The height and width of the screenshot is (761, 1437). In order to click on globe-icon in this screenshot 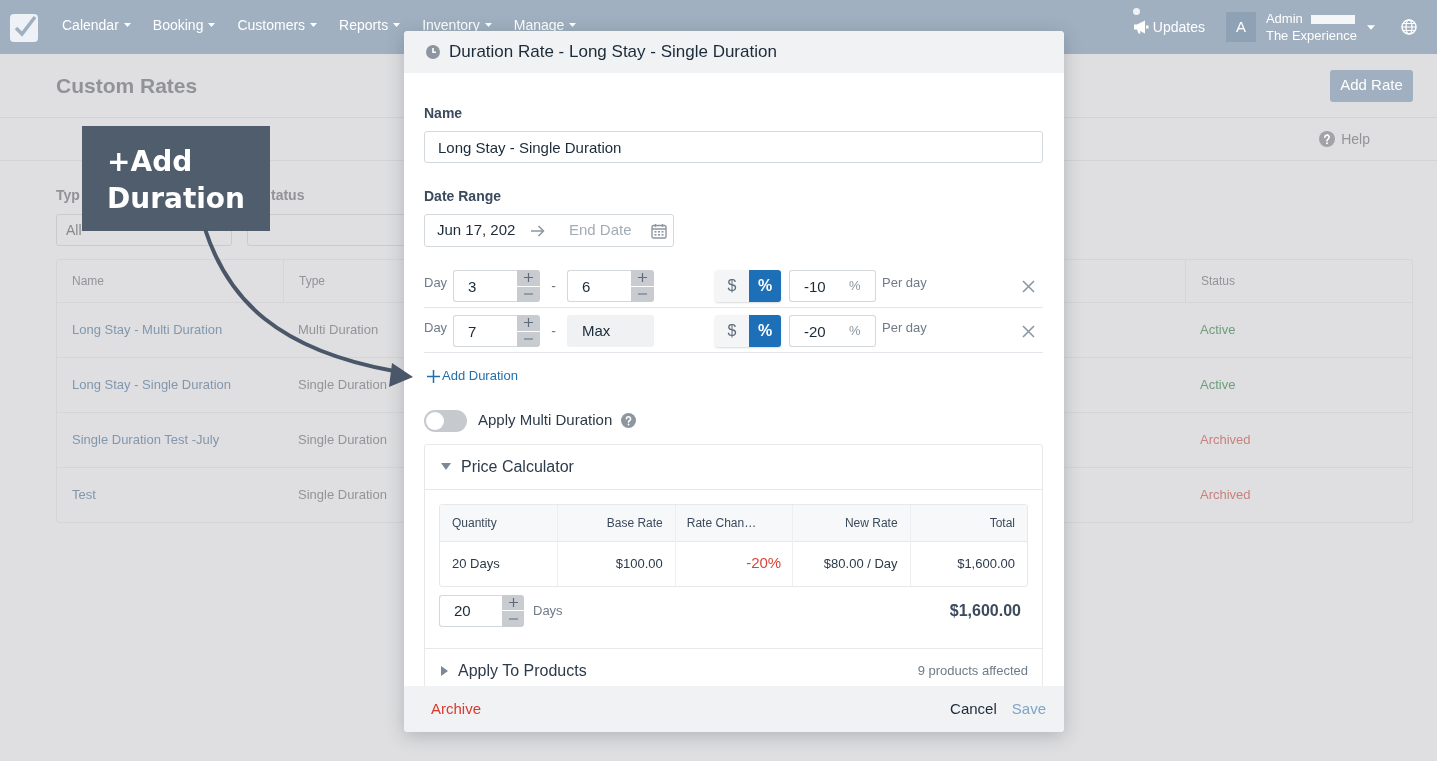, I will do `click(1409, 27)`.